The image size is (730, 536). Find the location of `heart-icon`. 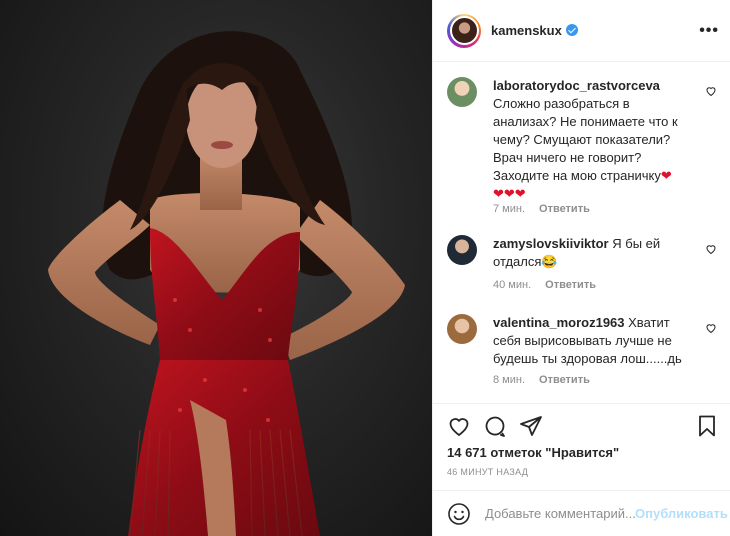

heart-icon is located at coordinates (459, 426).